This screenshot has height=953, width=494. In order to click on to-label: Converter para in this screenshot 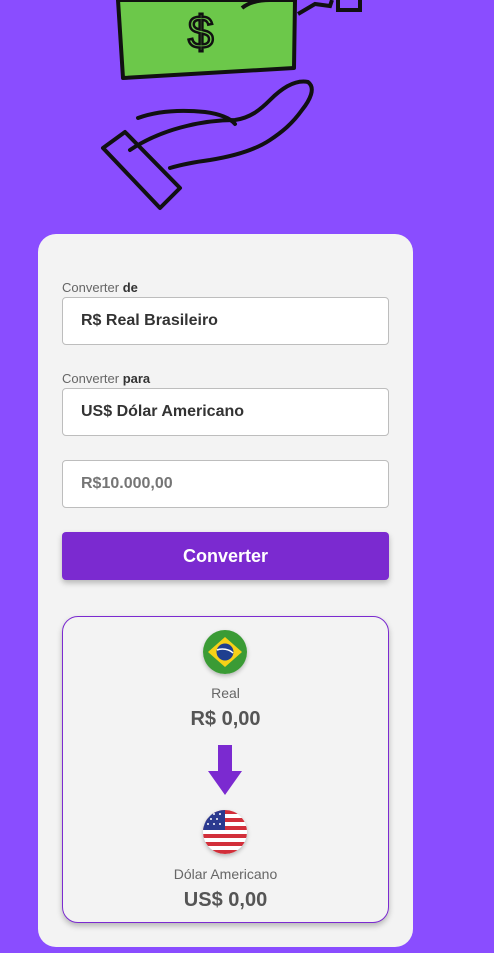, I will do `click(106, 378)`.